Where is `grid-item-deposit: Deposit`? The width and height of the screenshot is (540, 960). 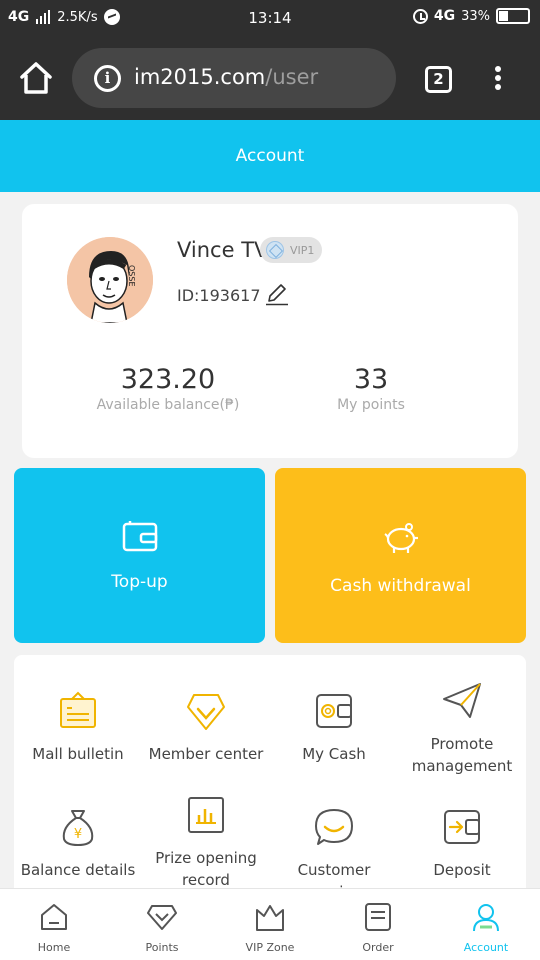 grid-item-deposit: Deposit is located at coordinates (462, 844).